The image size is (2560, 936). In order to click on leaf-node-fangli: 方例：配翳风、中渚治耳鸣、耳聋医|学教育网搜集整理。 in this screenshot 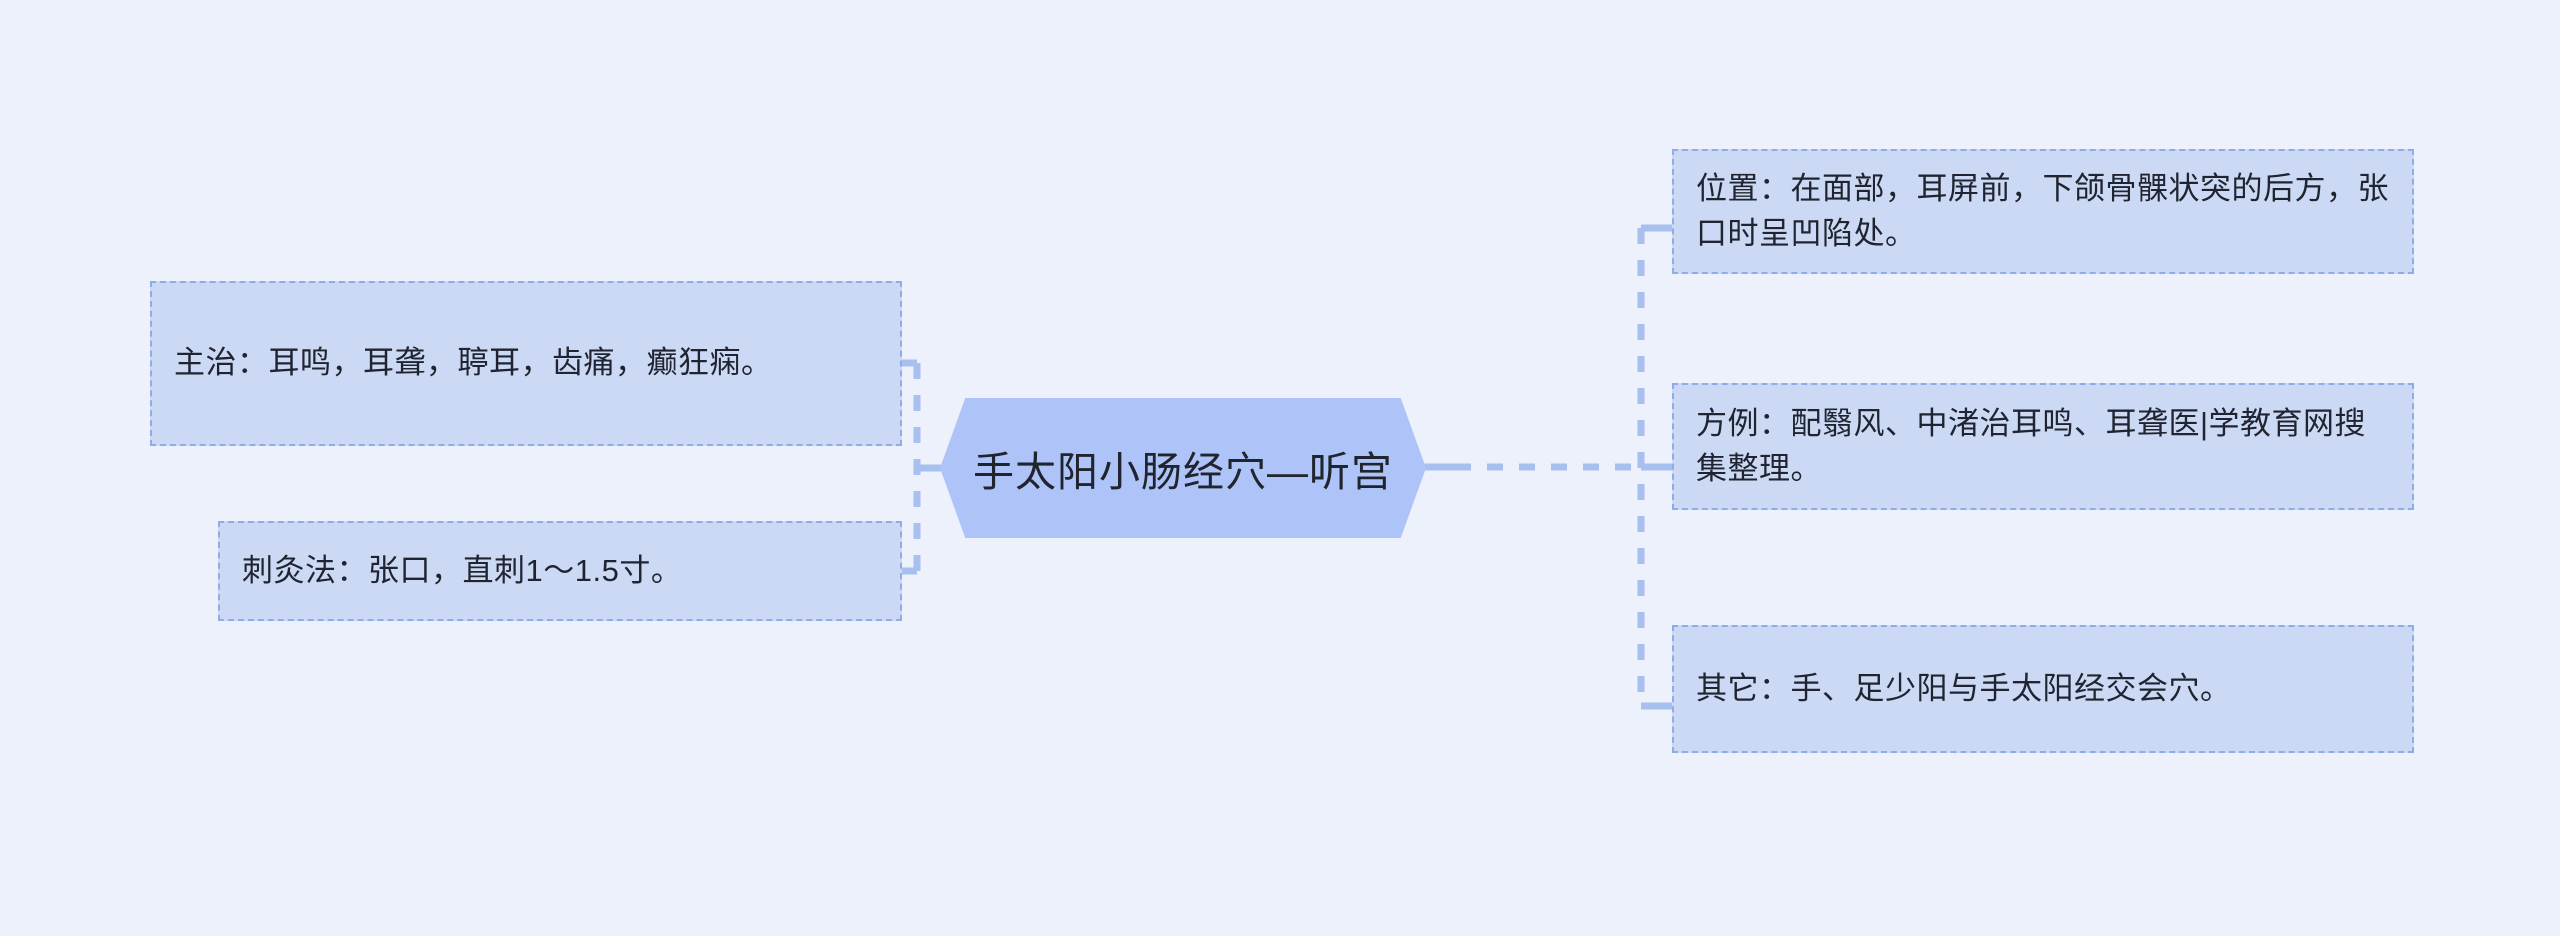, I will do `click(2043, 446)`.